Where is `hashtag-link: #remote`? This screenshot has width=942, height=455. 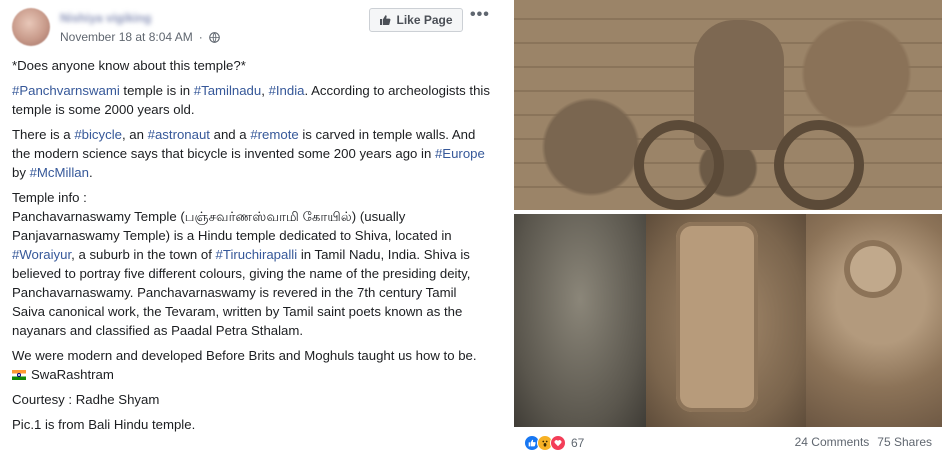
hashtag-link: #remote is located at coordinates (274, 134).